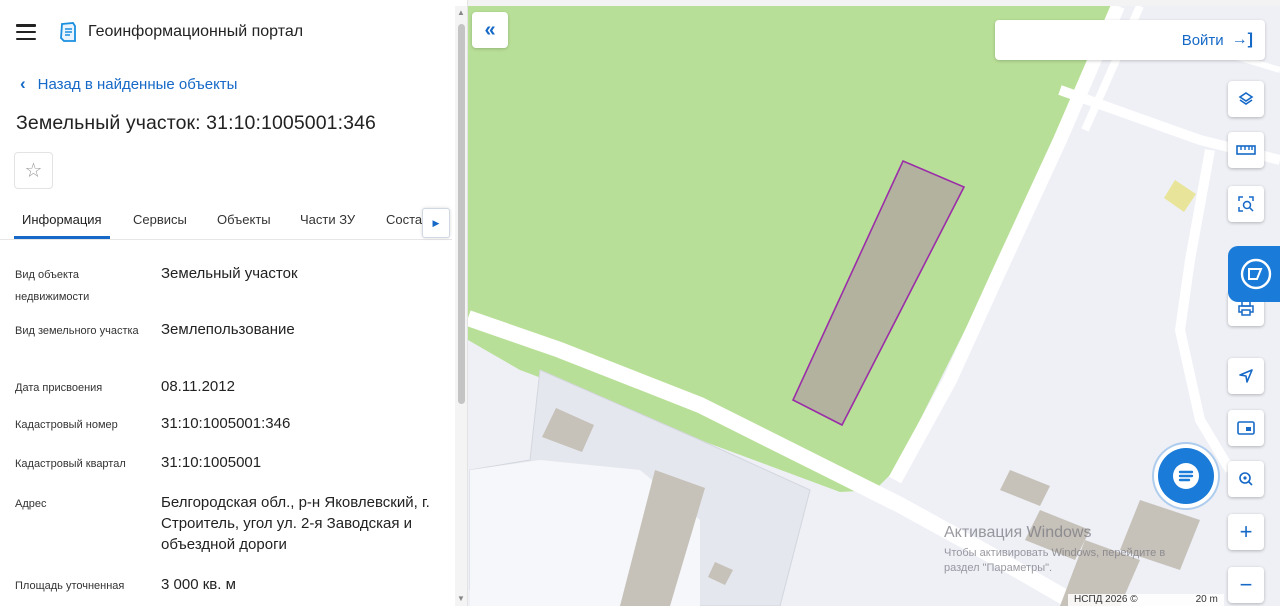 This screenshot has width=1280, height=606. I want to click on minimap-icon, so click(1246, 428).